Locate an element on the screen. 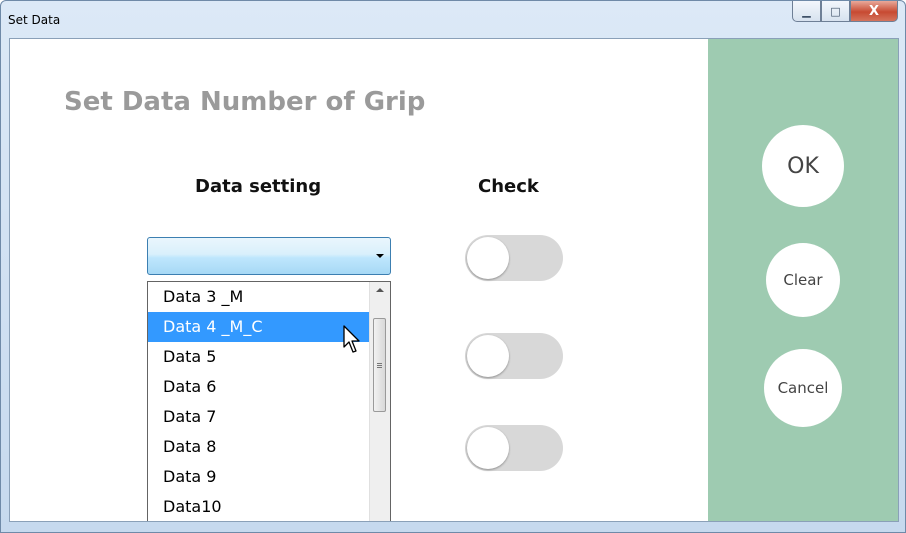 The height and width of the screenshot is (533, 906). close-icon: X is located at coordinates (874, 11).